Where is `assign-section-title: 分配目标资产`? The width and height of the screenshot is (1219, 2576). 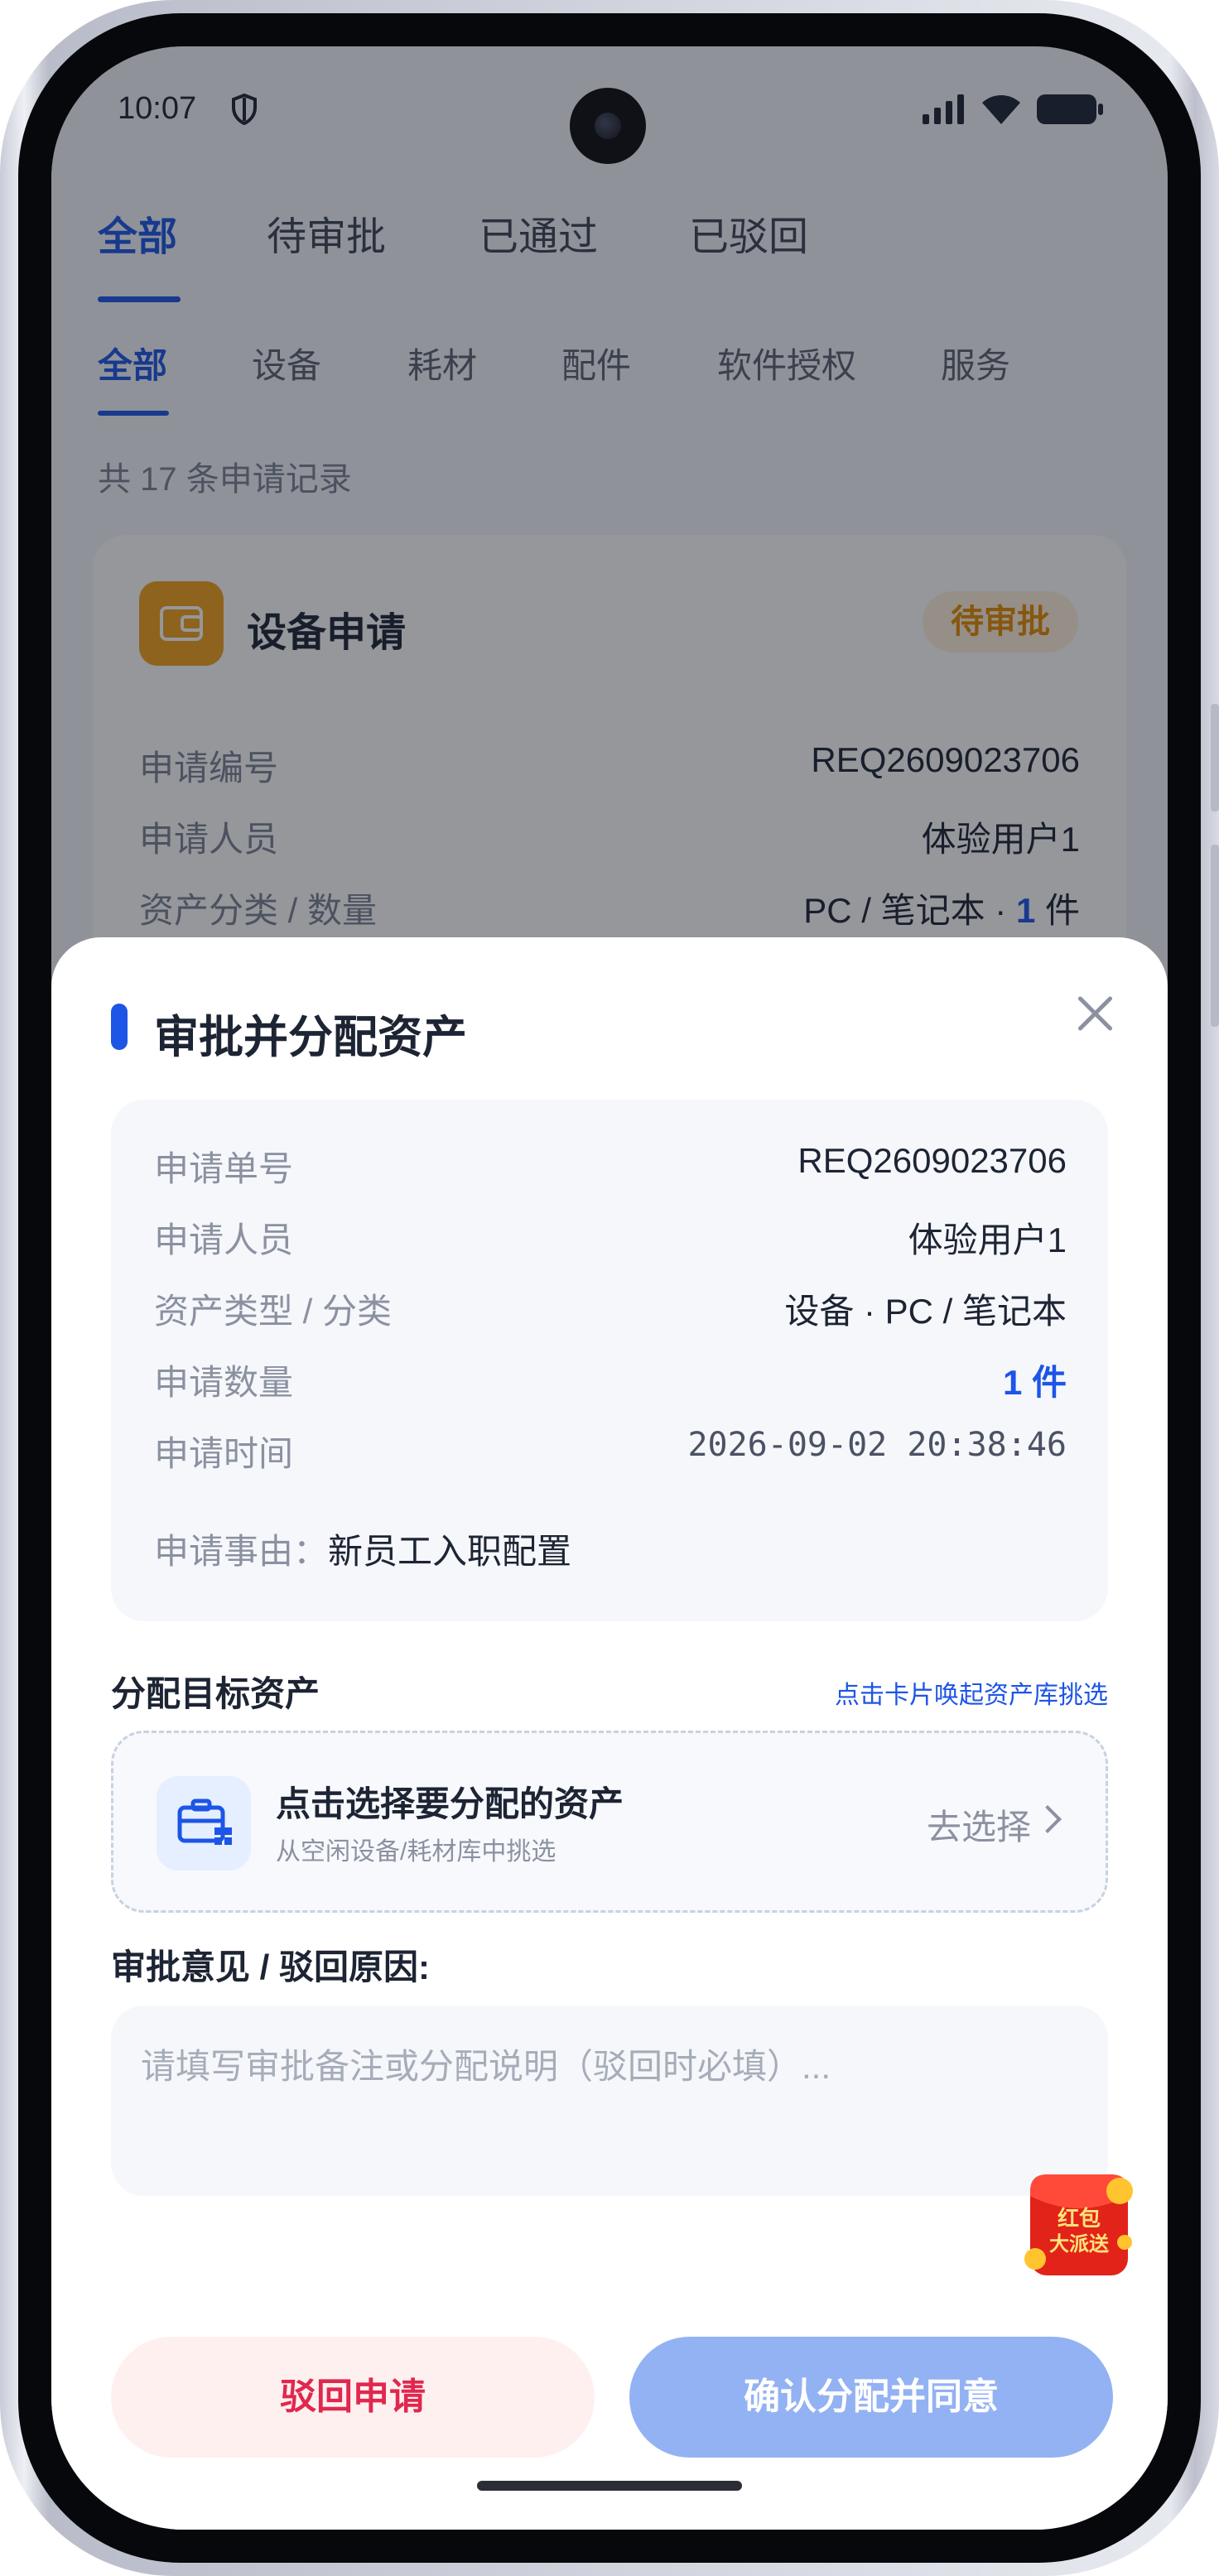
assign-section-title: 分配目标资产 is located at coordinates (215, 1693).